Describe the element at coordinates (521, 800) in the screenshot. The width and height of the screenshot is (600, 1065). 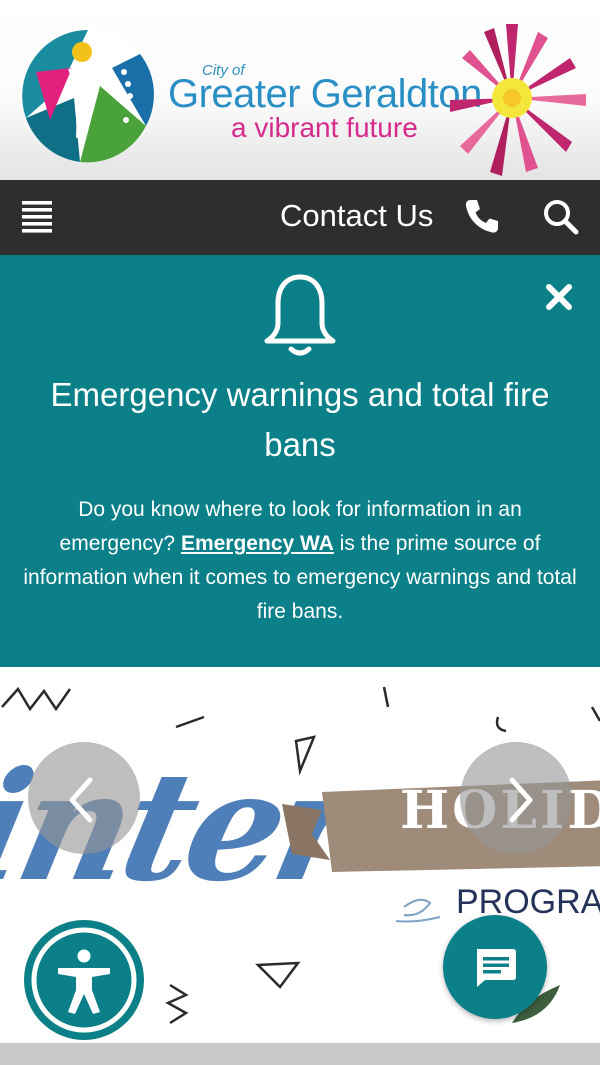
I see `chevron-right-icon` at that location.